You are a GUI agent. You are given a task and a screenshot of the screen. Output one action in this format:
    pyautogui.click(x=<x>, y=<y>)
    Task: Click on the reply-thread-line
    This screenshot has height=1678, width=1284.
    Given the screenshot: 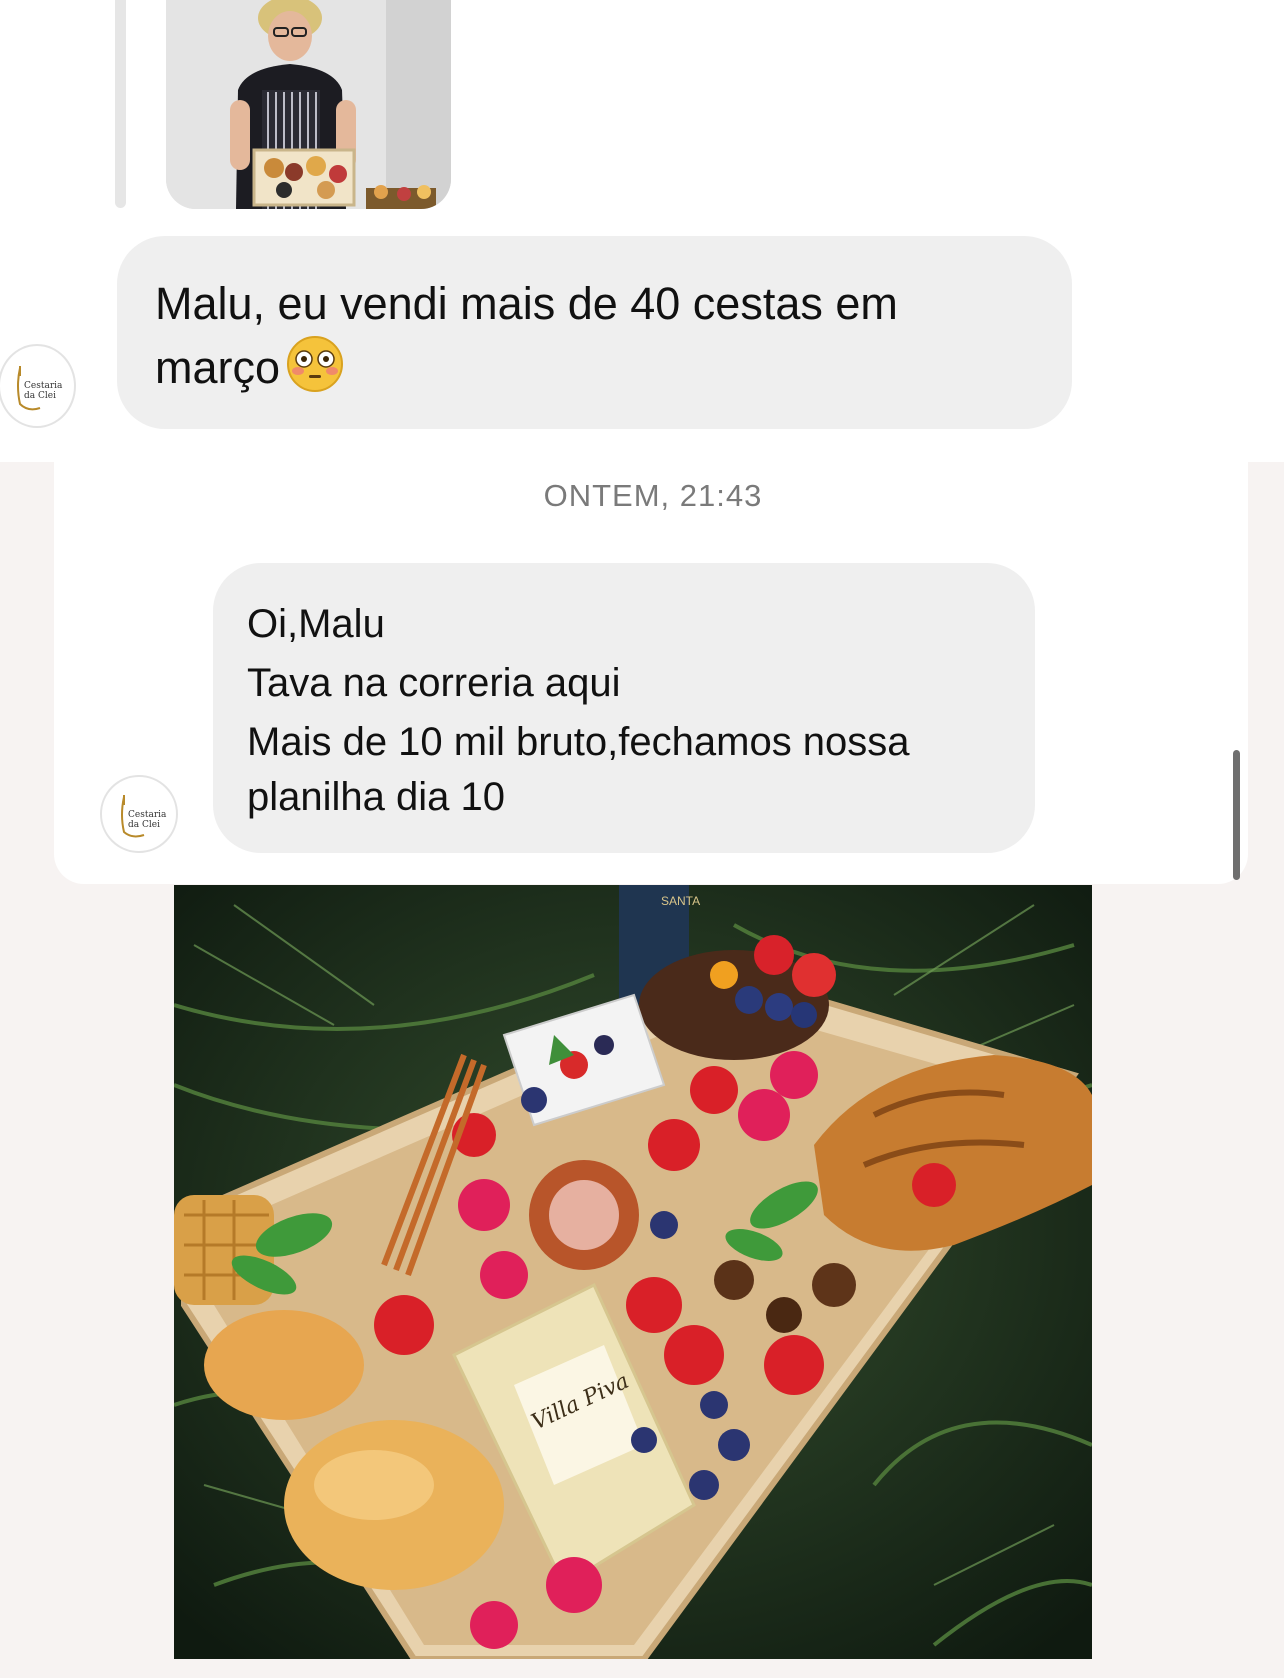 What is the action you would take?
    pyautogui.click(x=120, y=104)
    